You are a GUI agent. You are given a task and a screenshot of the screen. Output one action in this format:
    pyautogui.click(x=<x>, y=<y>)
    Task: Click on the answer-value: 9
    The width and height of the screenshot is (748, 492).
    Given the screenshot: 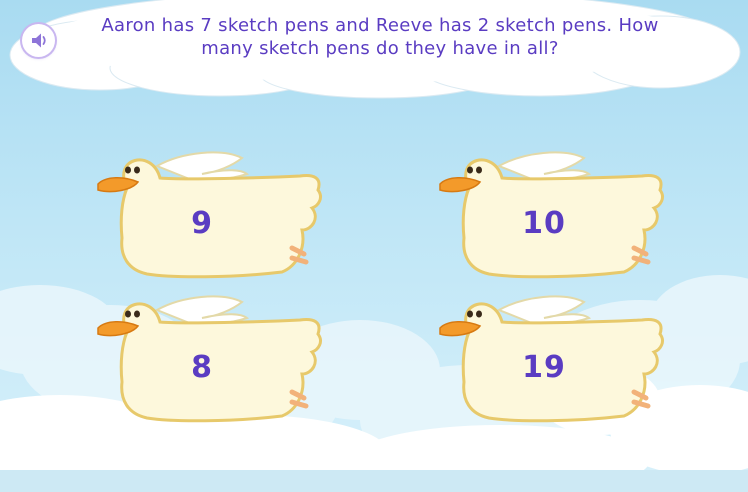 What is the action you would take?
    pyautogui.click(x=202, y=223)
    